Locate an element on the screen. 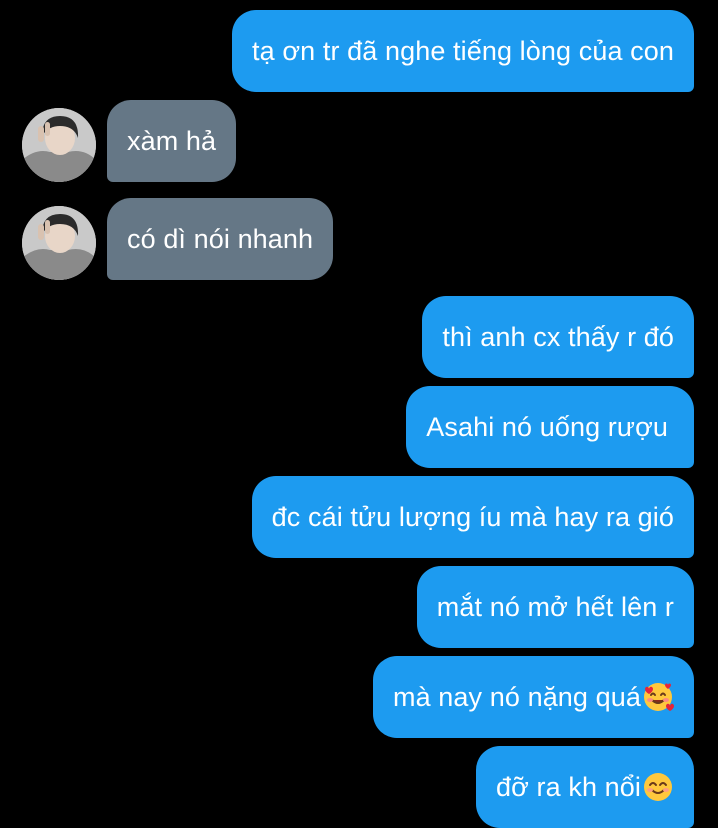 This screenshot has width=718, height=828. outgoing-message-bubble: thì anh cx thấy r đó is located at coordinates (558, 337).